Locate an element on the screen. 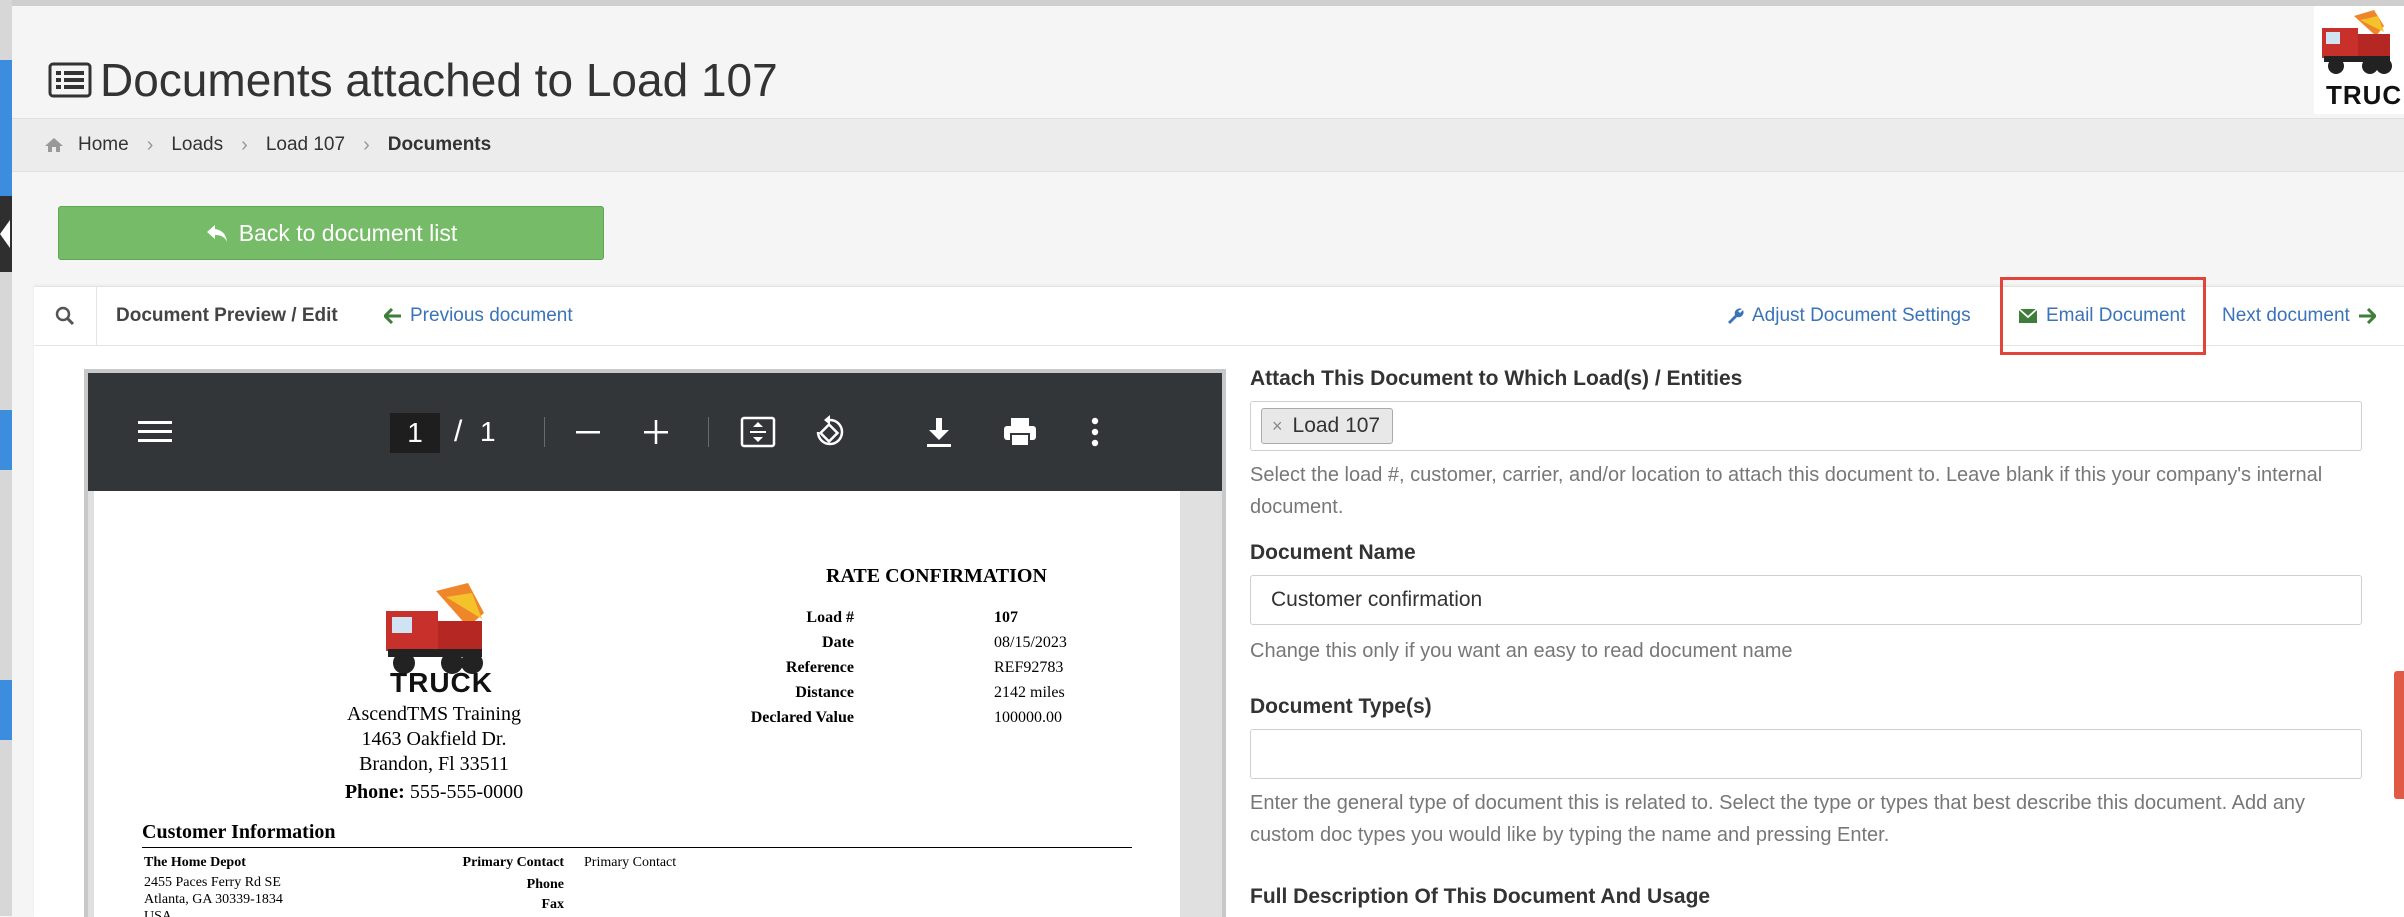 The image size is (2404, 917). back-to-document-list-button: Back to document list is located at coordinates (331, 233).